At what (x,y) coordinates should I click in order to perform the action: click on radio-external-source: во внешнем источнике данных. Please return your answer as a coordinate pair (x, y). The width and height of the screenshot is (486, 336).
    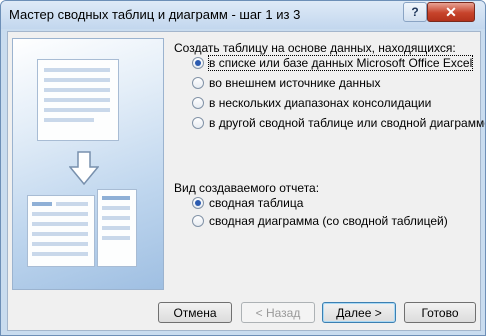
    Looking at the image, I should click on (286, 83).